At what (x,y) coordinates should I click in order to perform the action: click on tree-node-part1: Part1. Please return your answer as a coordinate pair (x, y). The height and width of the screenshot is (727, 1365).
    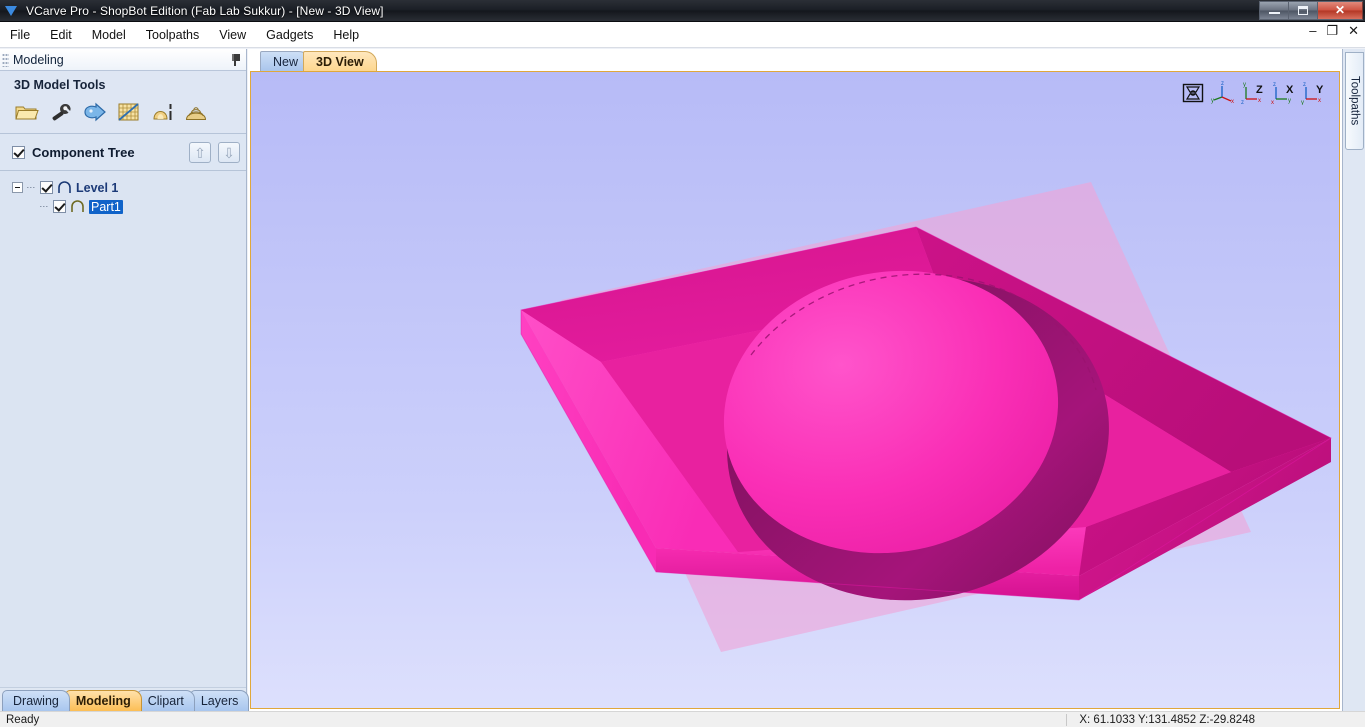
    Looking at the image, I should click on (123, 206).